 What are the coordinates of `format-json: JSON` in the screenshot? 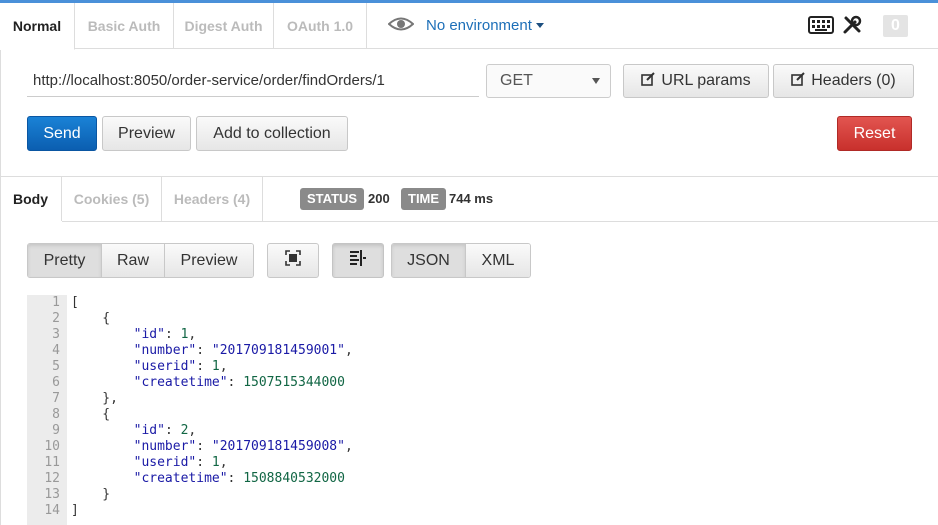 It's located at (429, 260).